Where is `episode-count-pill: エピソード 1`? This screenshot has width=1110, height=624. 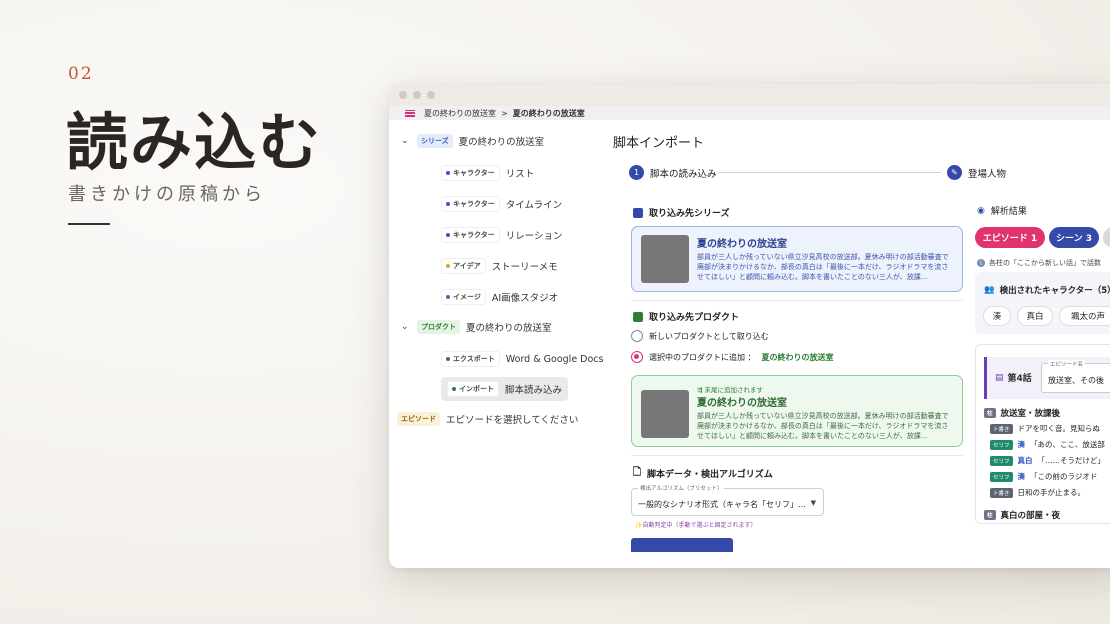
episode-count-pill: エピソード 1 is located at coordinates (1010, 237).